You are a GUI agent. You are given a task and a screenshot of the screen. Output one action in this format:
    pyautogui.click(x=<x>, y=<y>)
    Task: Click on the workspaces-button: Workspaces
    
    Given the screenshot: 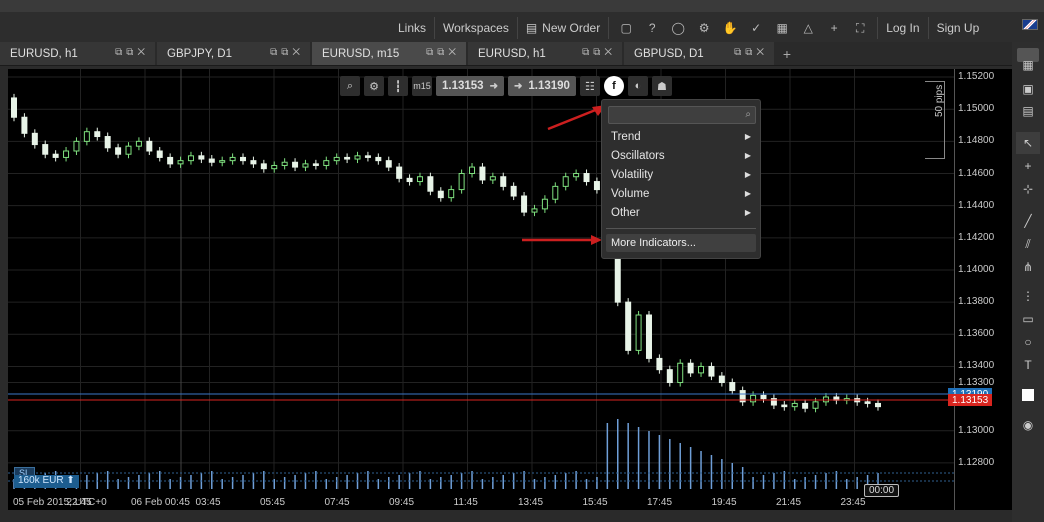 What is the action you would take?
    pyautogui.click(x=475, y=28)
    